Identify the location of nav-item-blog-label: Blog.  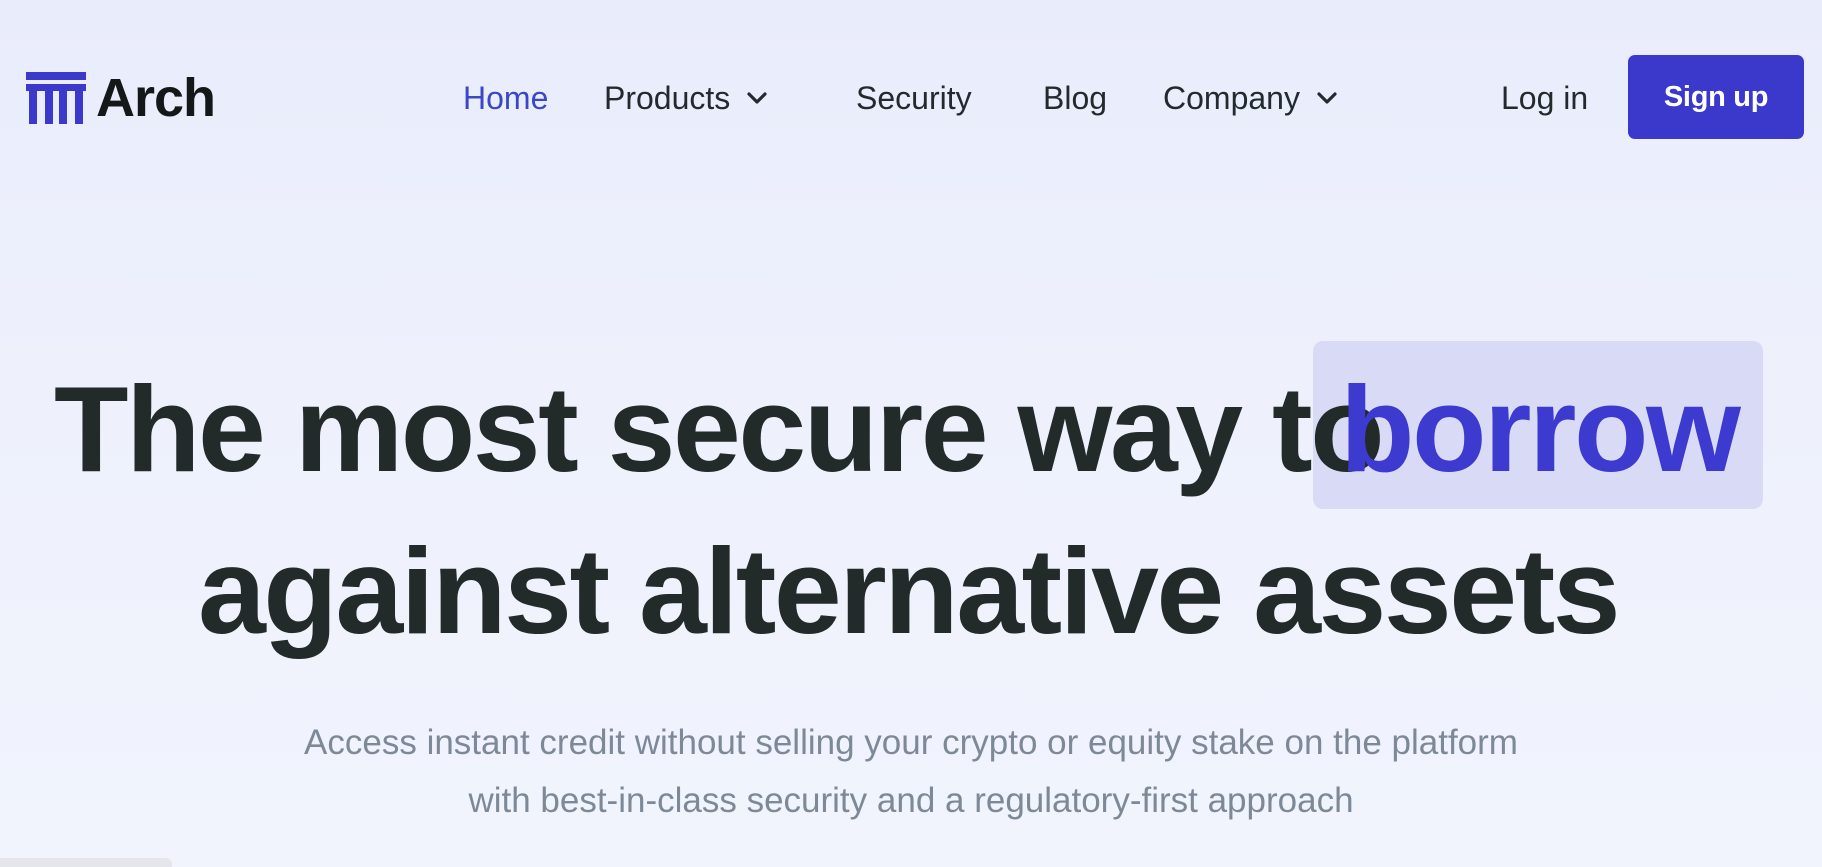
(1075, 97).